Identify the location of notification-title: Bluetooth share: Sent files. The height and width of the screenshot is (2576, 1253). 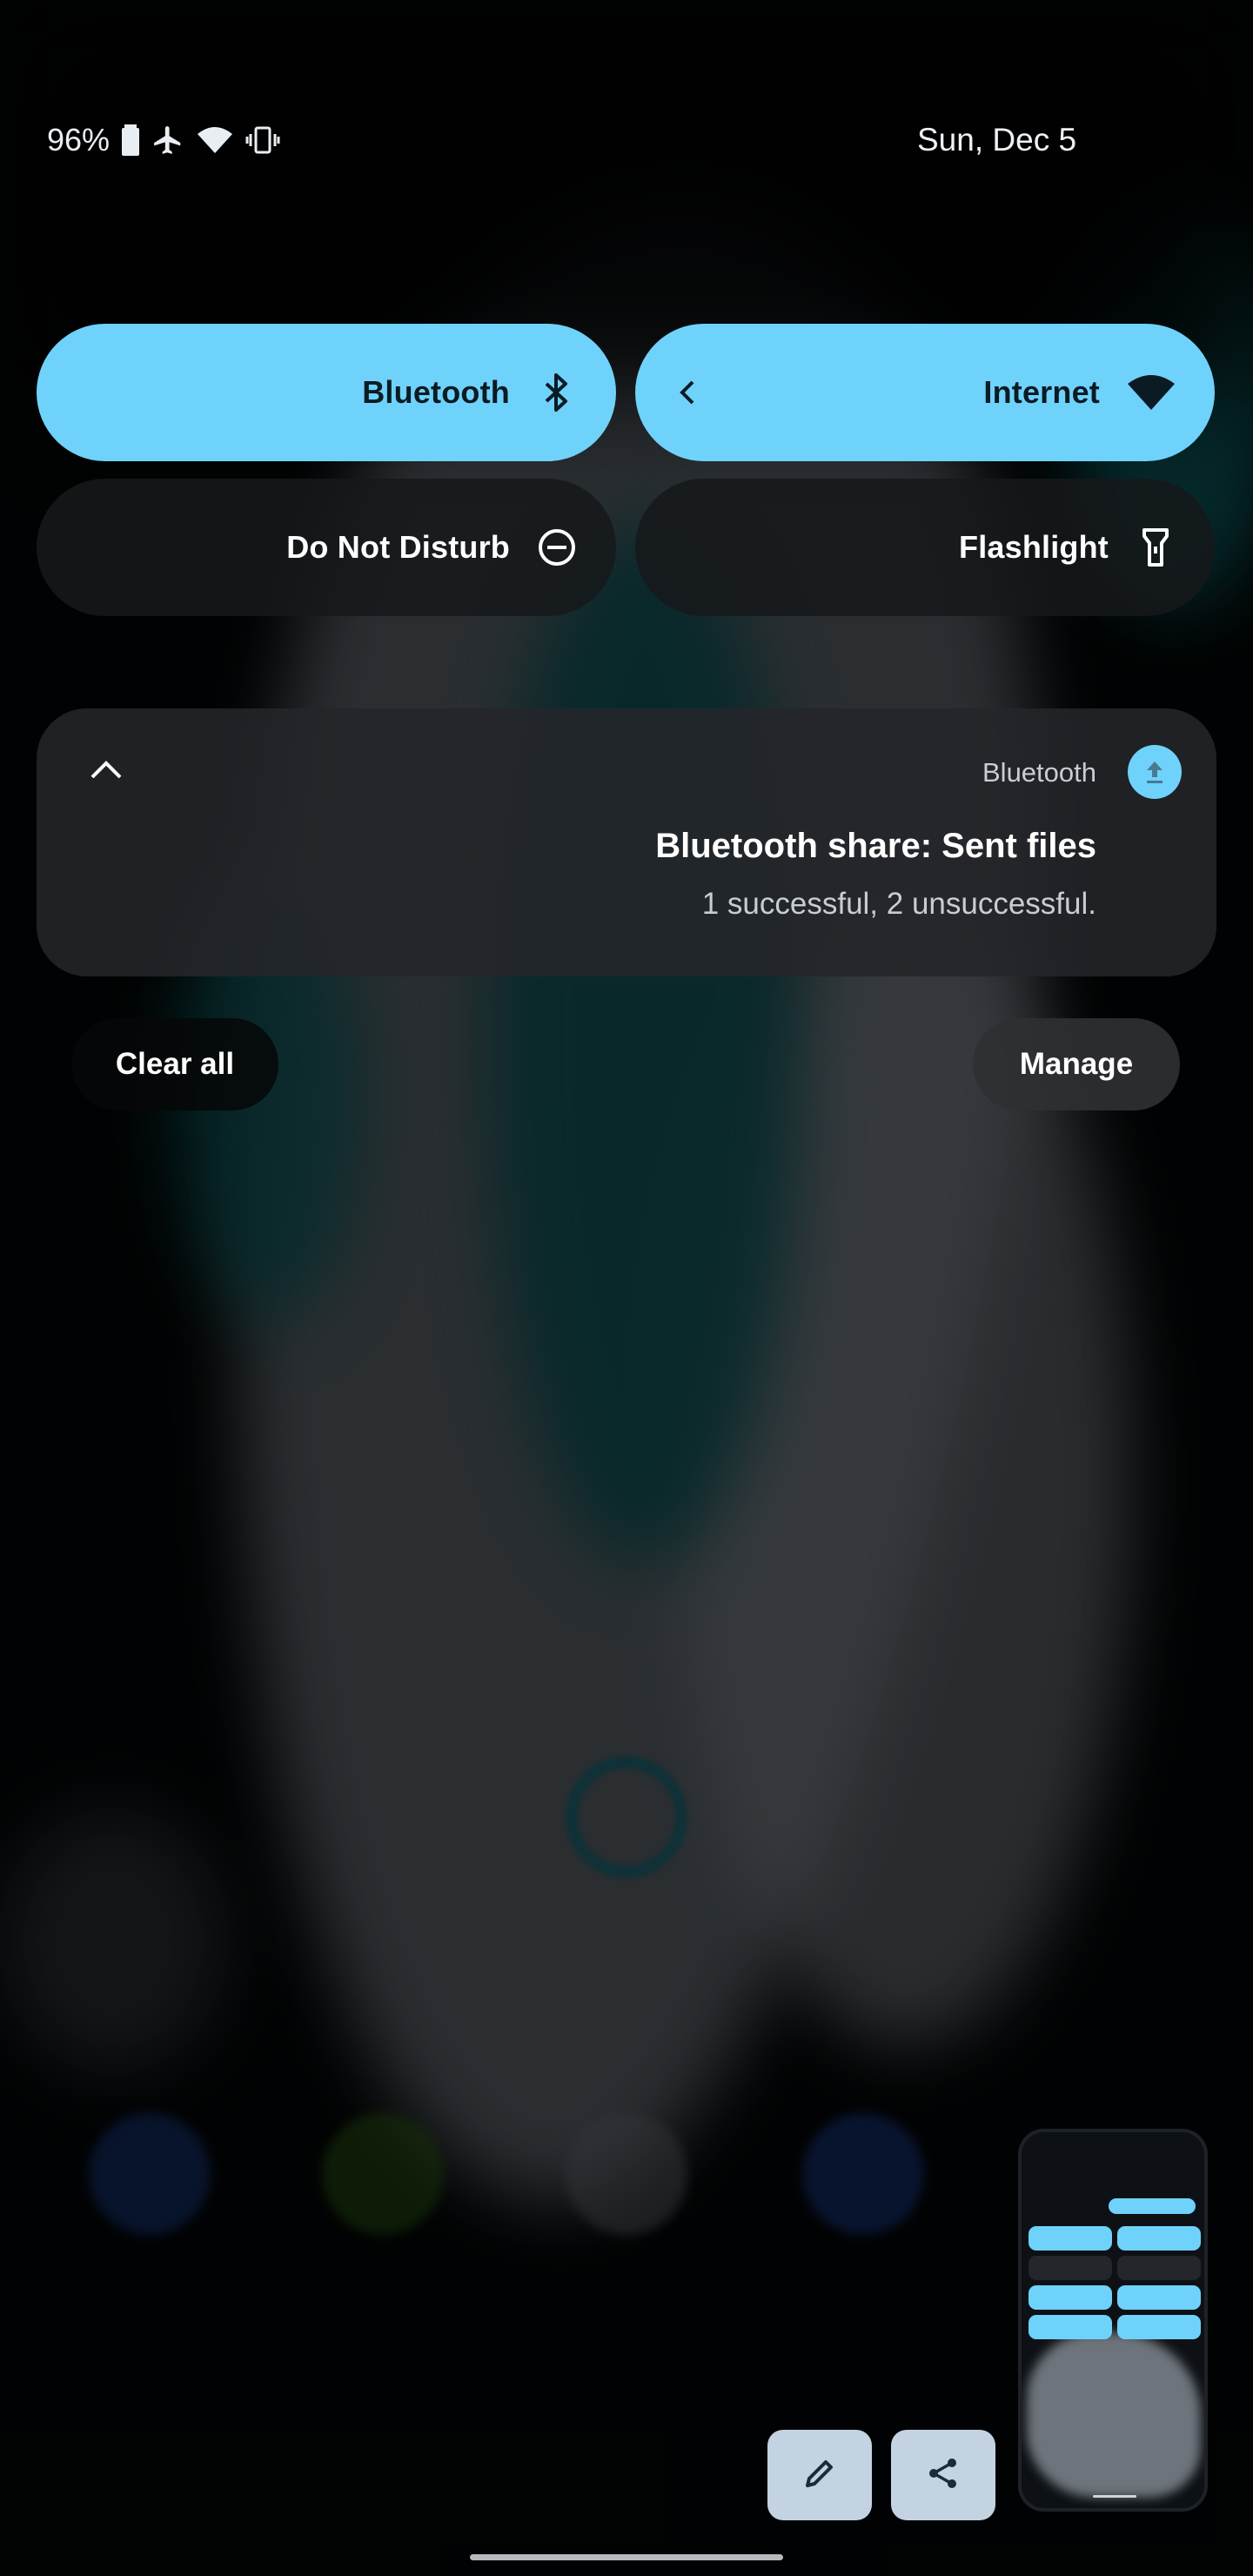
(875, 846).